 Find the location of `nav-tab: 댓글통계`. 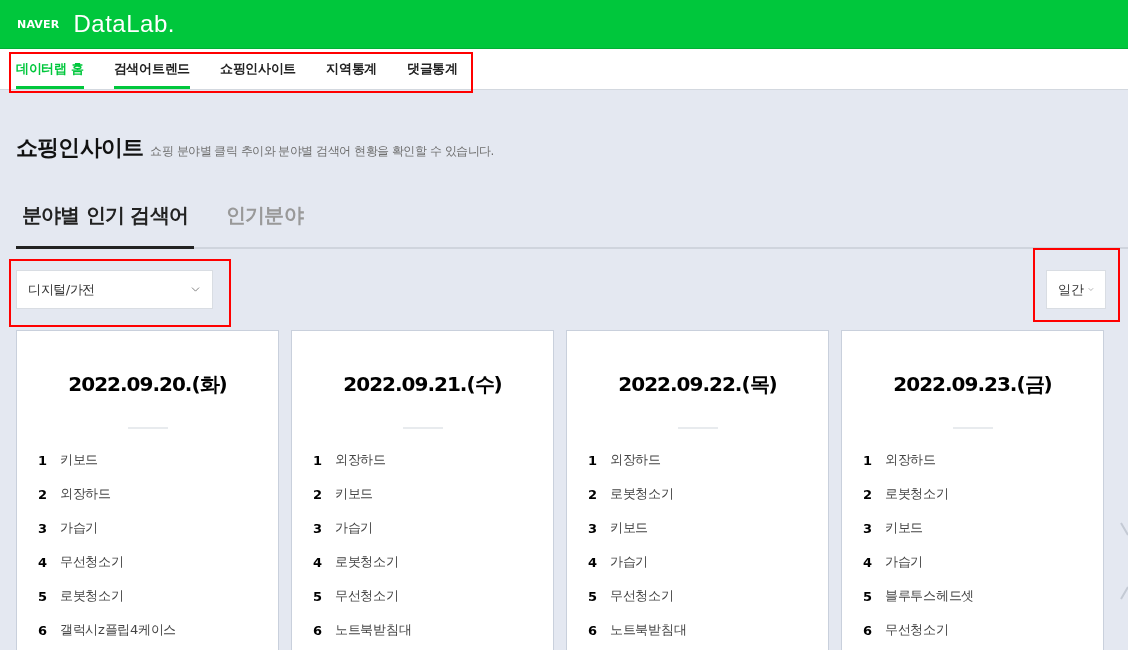

nav-tab: 댓글통계 is located at coordinates (432, 69).